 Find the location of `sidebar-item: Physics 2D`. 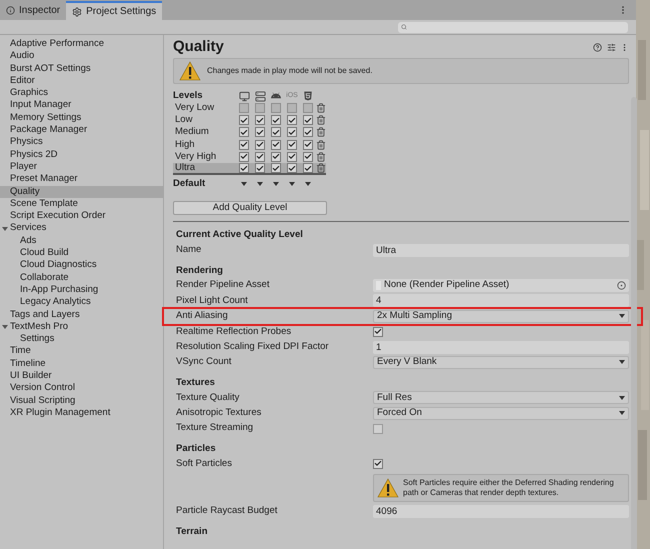

sidebar-item: Physics 2D is located at coordinates (81, 154).